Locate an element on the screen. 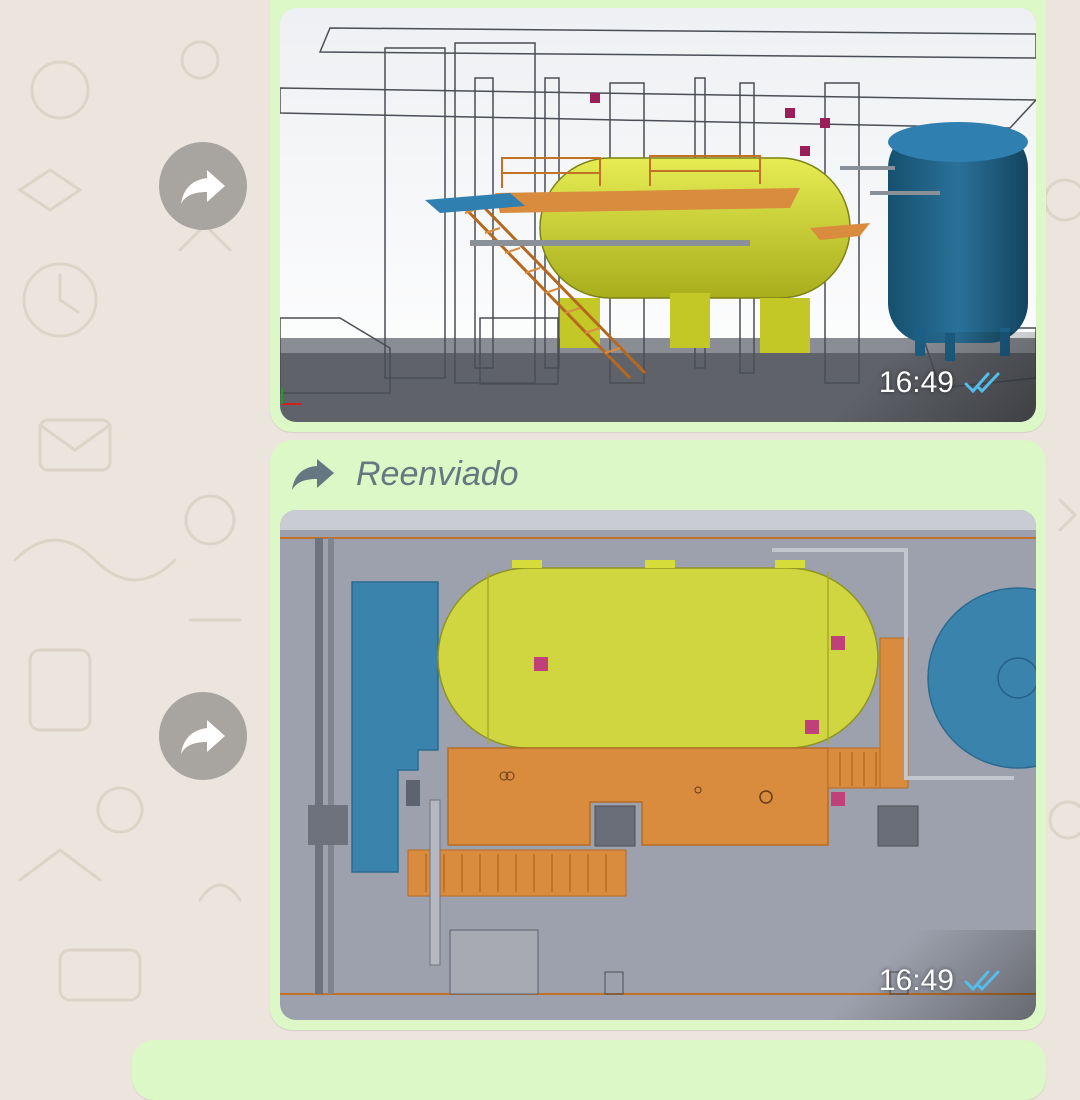  forwarded-label: Reenviado is located at coordinates (437, 473).